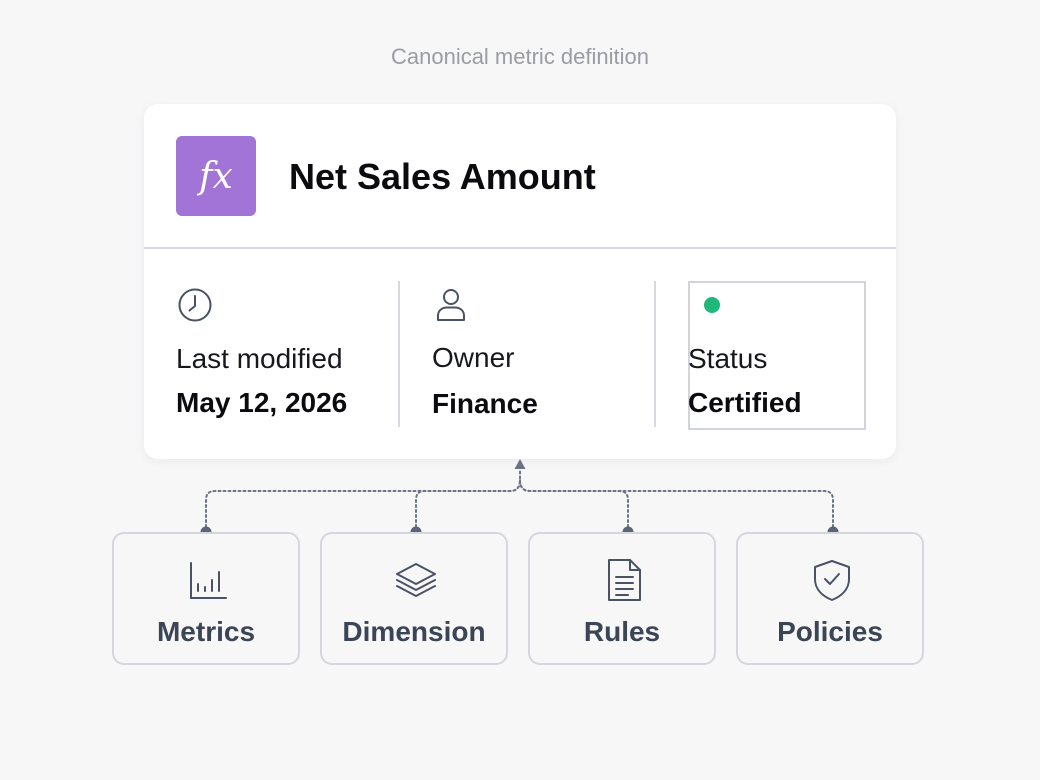 This screenshot has height=780, width=1040. What do you see at coordinates (414, 598) in the screenshot?
I see `component-dimension: Dimension` at bounding box center [414, 598].